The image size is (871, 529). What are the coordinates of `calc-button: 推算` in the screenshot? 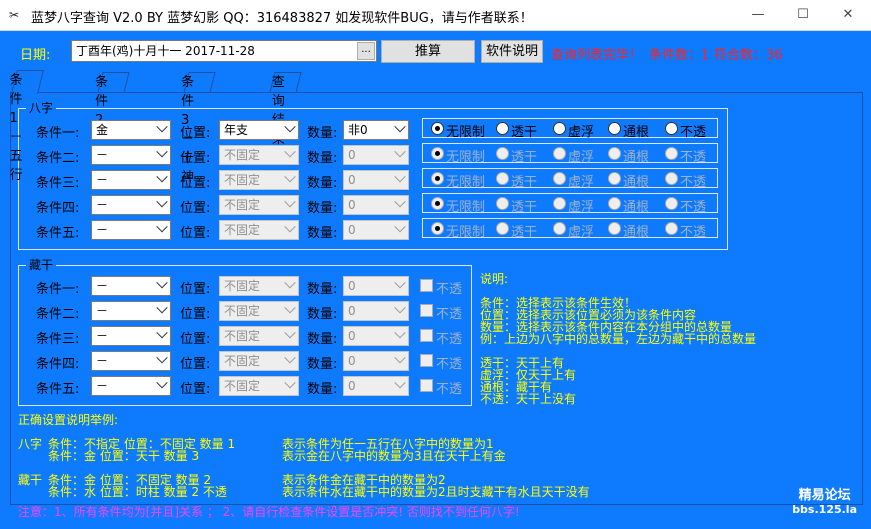 It's located at (428, 51).